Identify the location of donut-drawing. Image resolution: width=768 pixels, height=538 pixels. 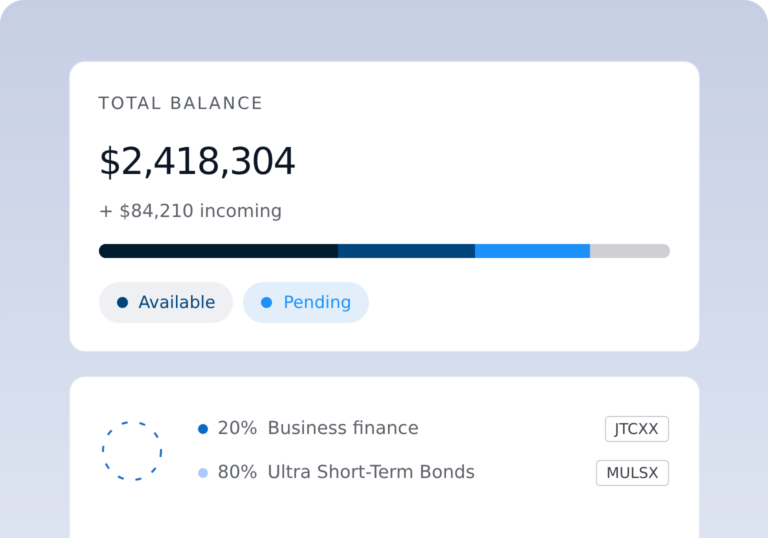
(132, 450).